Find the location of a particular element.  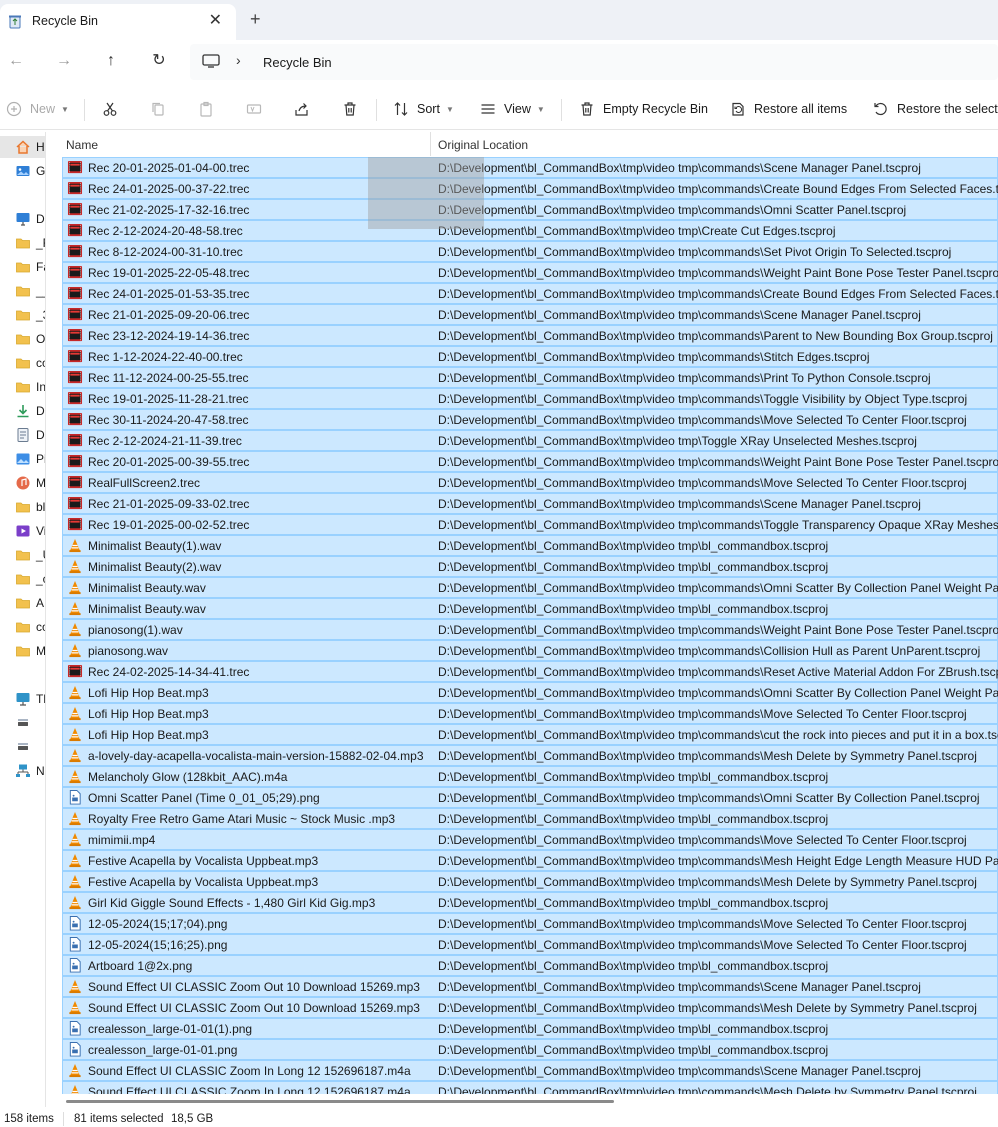

sidebar-item-gallery: G is located at coordinates (22, 171).